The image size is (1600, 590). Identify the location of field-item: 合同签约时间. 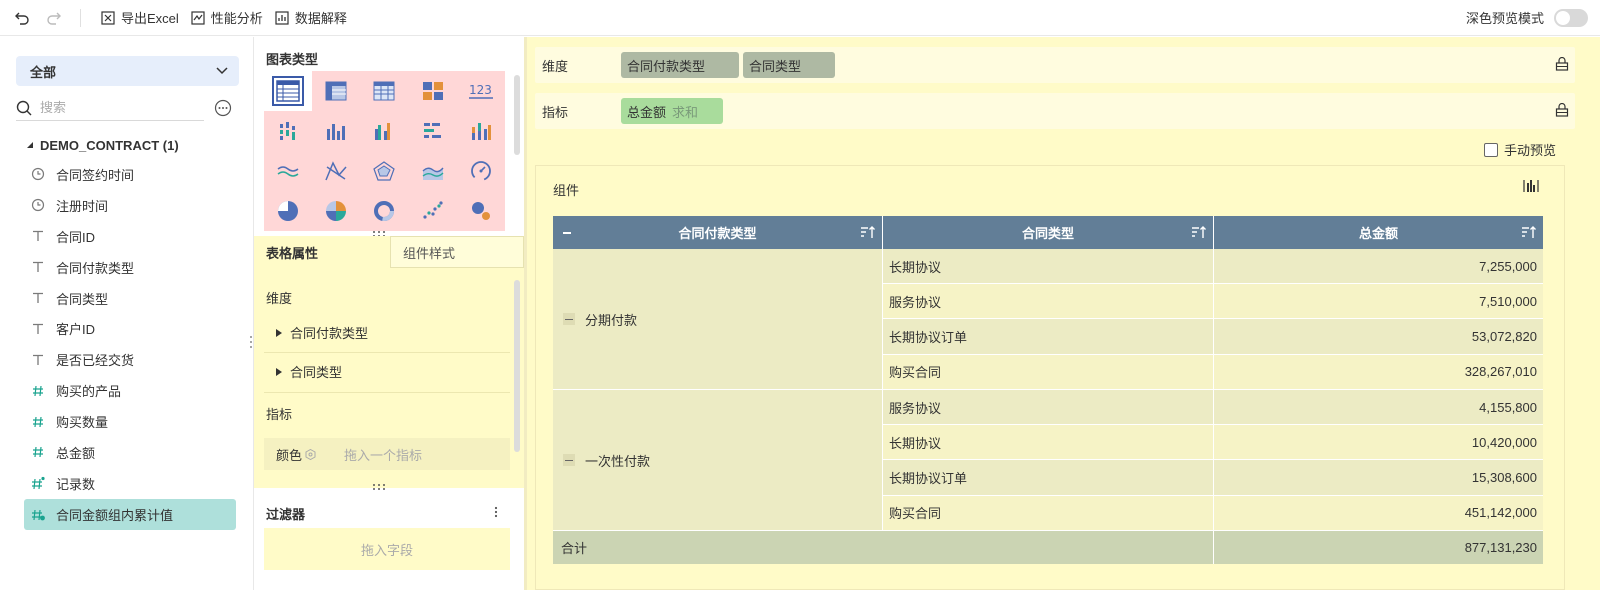
(130, 174).